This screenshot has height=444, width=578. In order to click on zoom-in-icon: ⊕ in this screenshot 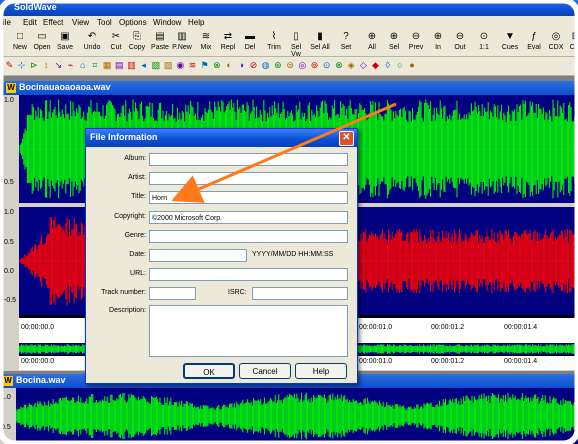, I will do `click(438, 36)`.